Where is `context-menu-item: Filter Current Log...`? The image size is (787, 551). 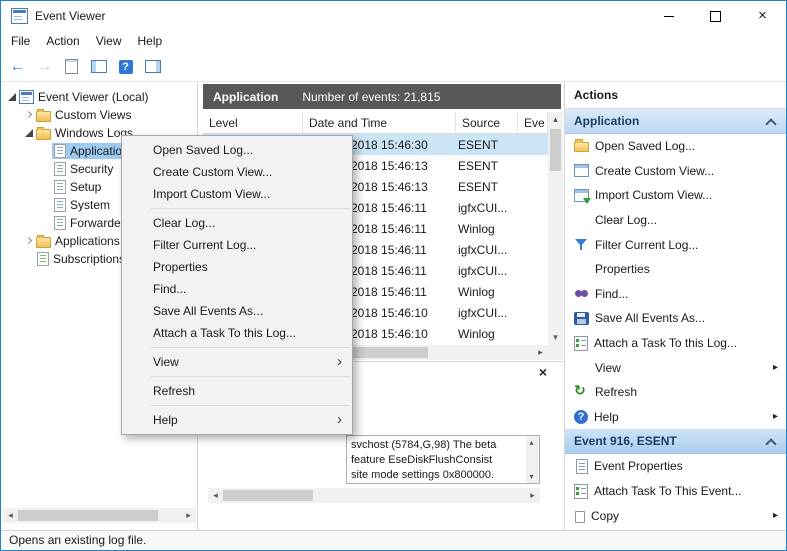
context-menu-item: Filter Current Log... is located at coordinates (237, 245).